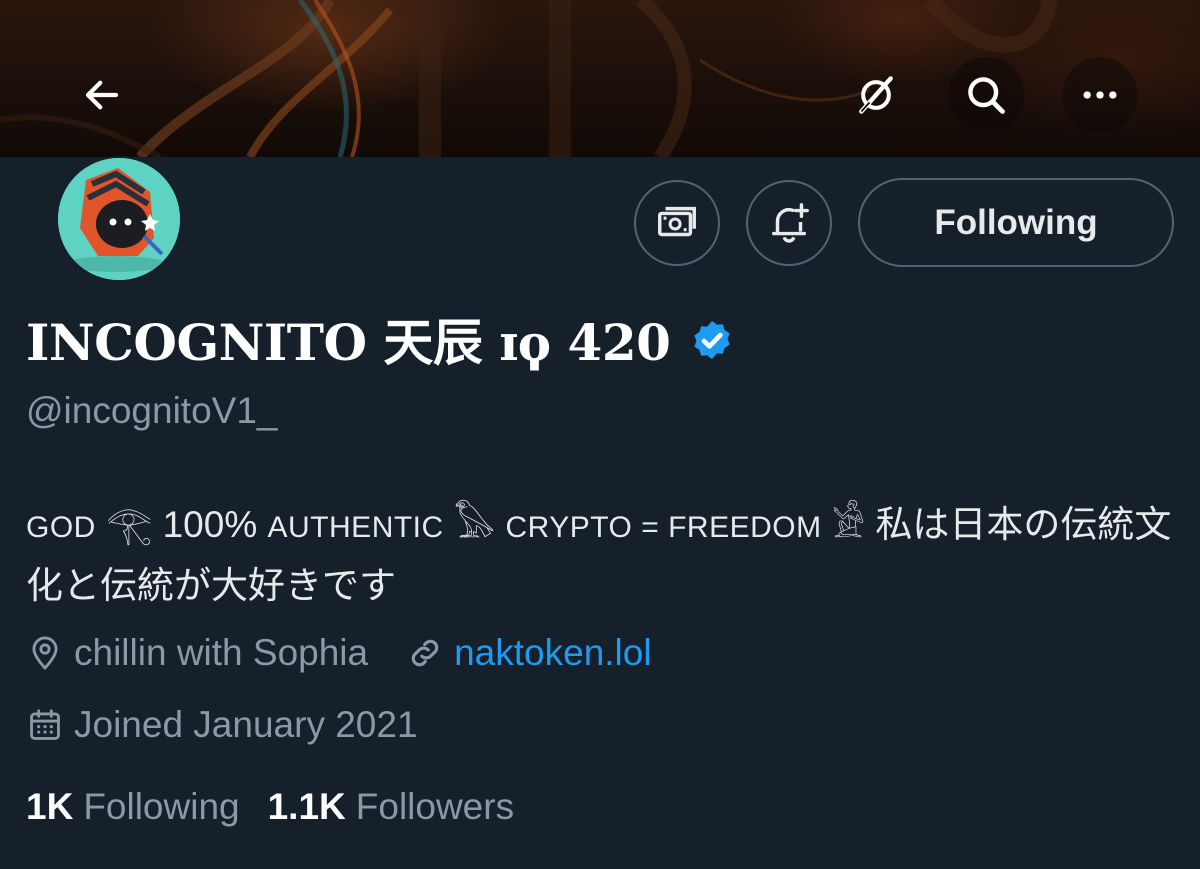 Image resolution: width=1200 pixels, height=869 pixels. I want to click on search-button, so click(986, 95).